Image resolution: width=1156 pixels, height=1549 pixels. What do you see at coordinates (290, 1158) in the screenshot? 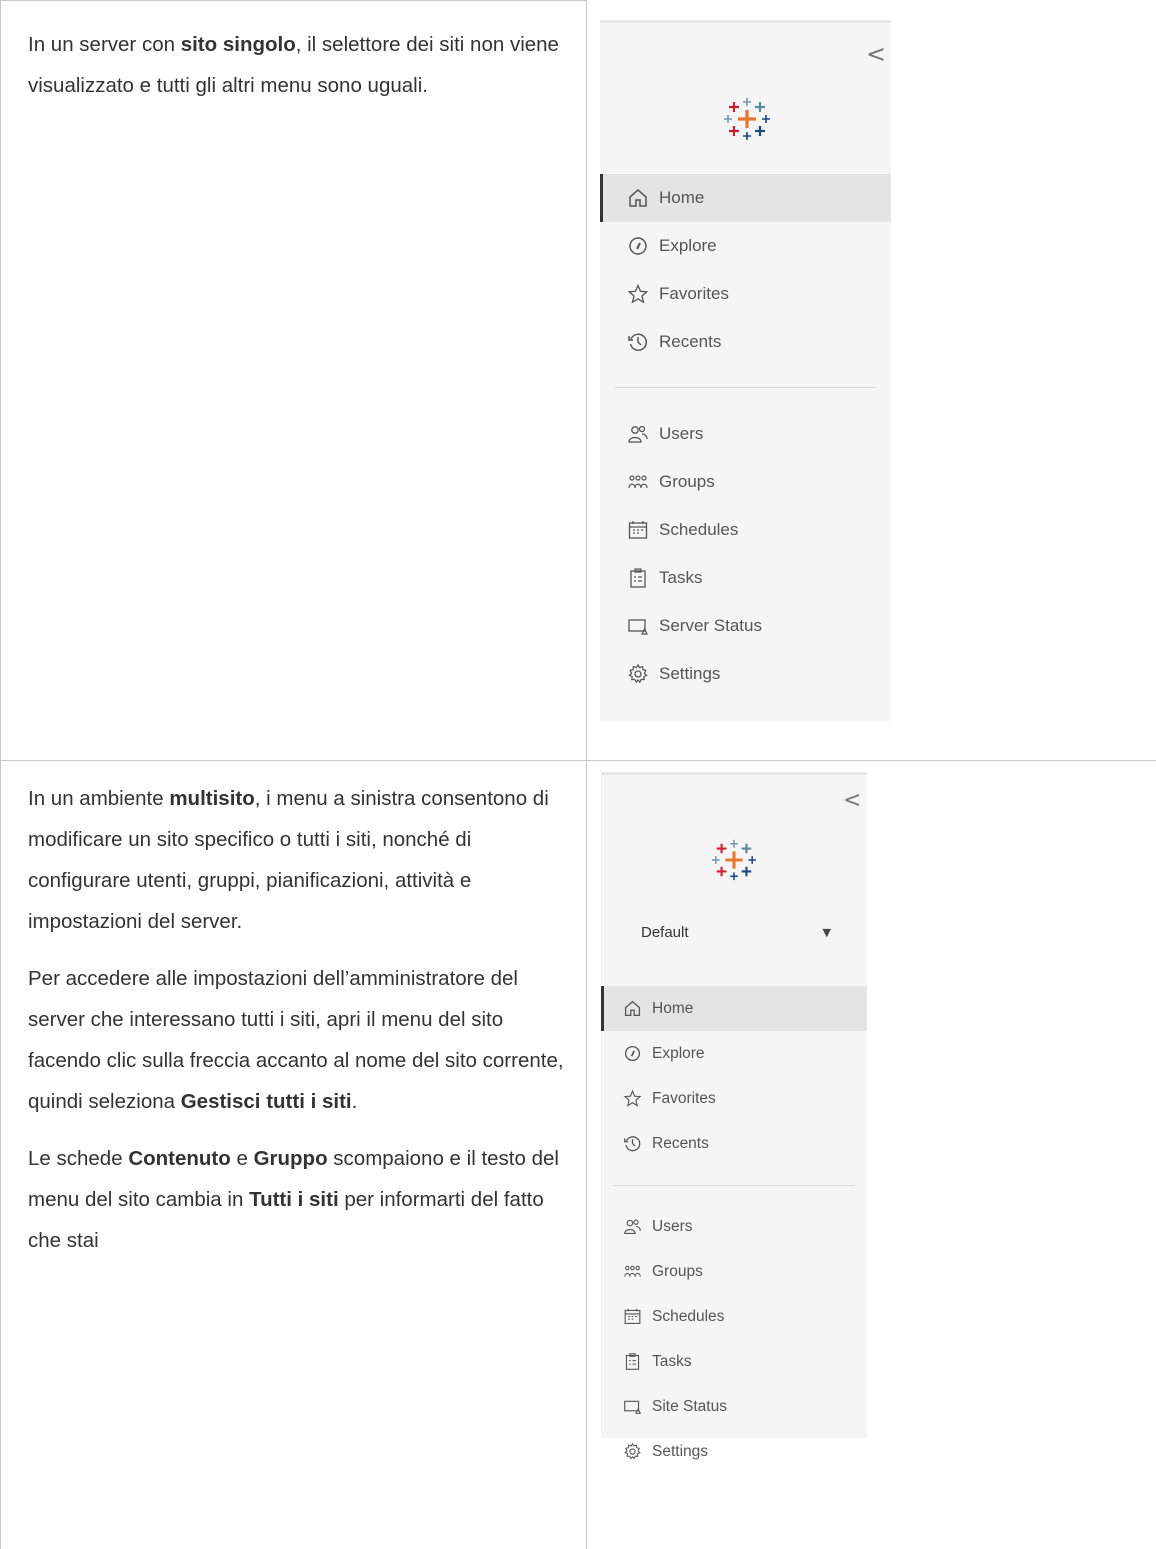
I see `bold-term: Gruppo` at bounding box center [290, 1158].